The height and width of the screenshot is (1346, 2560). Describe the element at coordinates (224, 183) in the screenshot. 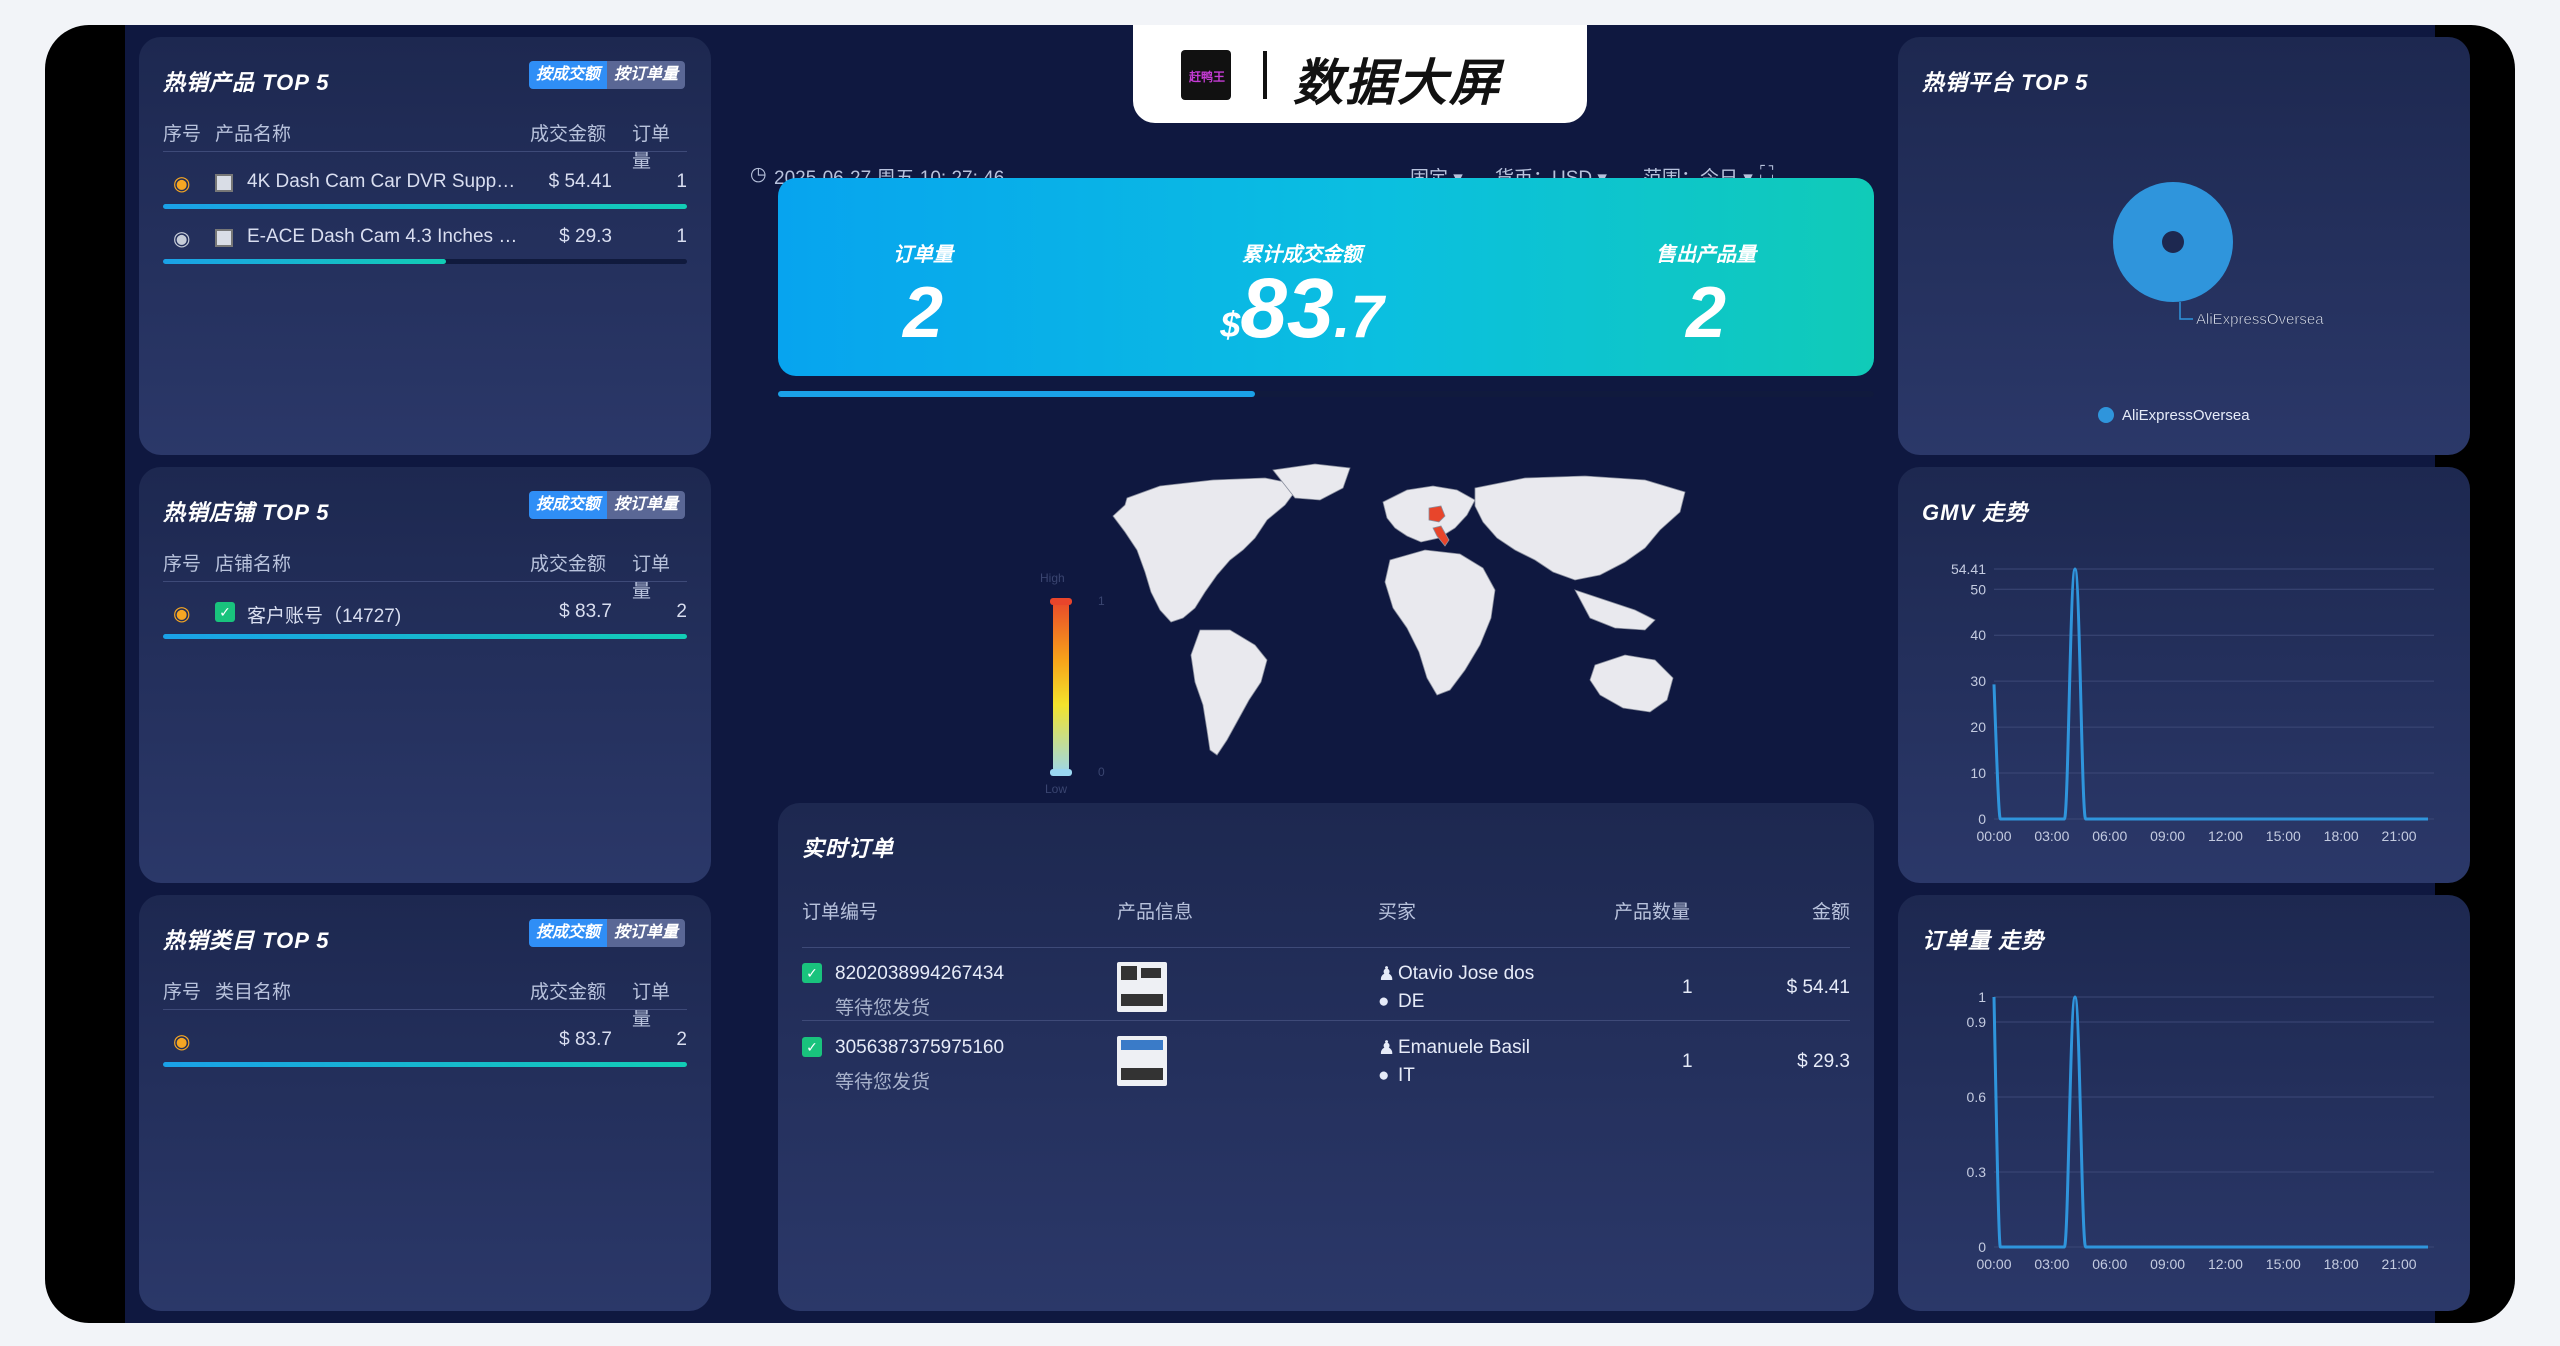

I see `product-thumbnail-icon` at that location.